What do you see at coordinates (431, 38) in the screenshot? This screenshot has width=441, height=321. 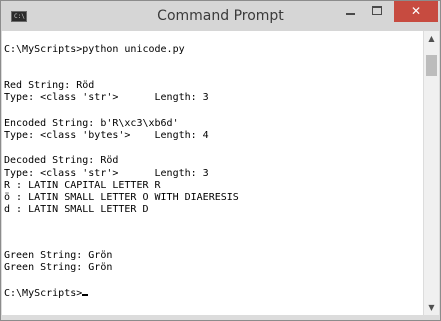 I see `scroll-up-arrow-icon: ▲` at bounding box center [431, 38].